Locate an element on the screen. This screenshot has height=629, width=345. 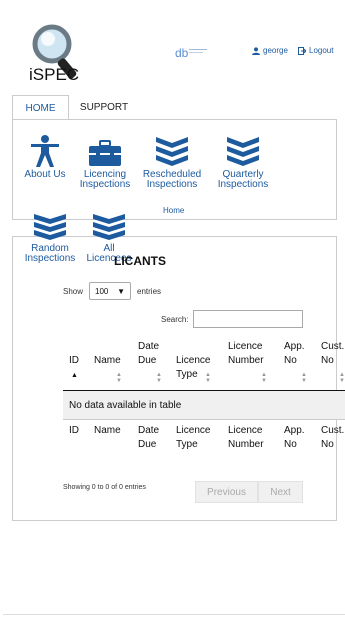
foot-name: Name is located at coordinates (107, 430).